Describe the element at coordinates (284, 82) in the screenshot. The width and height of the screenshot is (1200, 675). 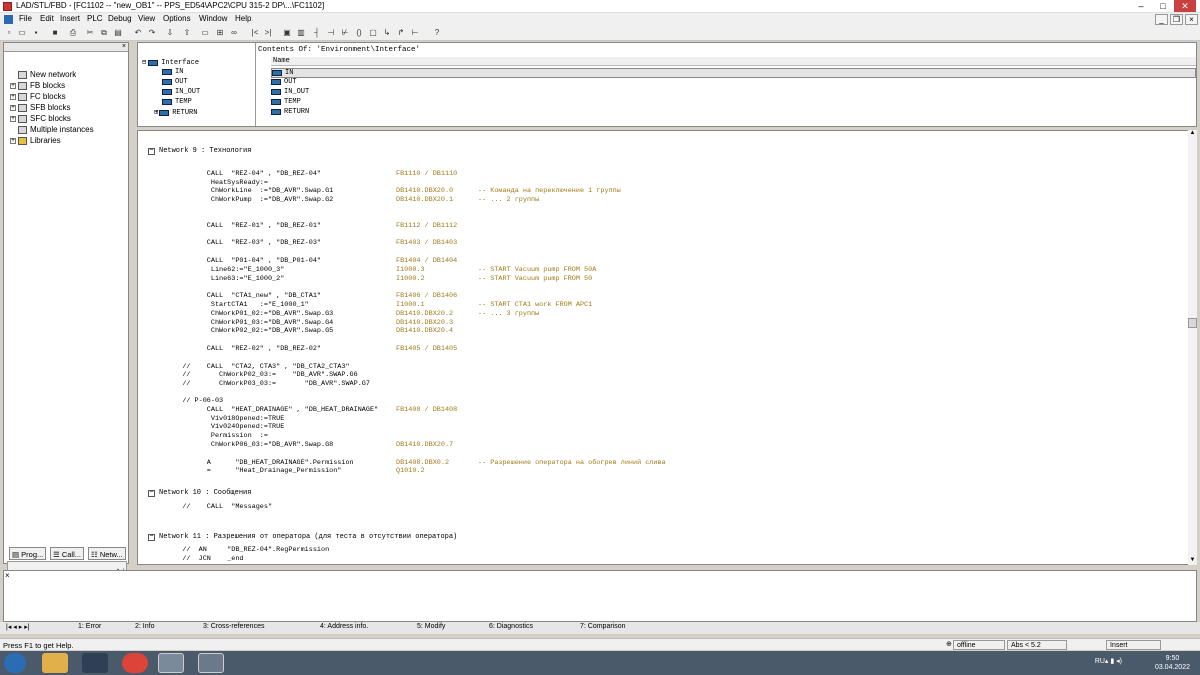
I see `interface-row-out: OUT` at that location.